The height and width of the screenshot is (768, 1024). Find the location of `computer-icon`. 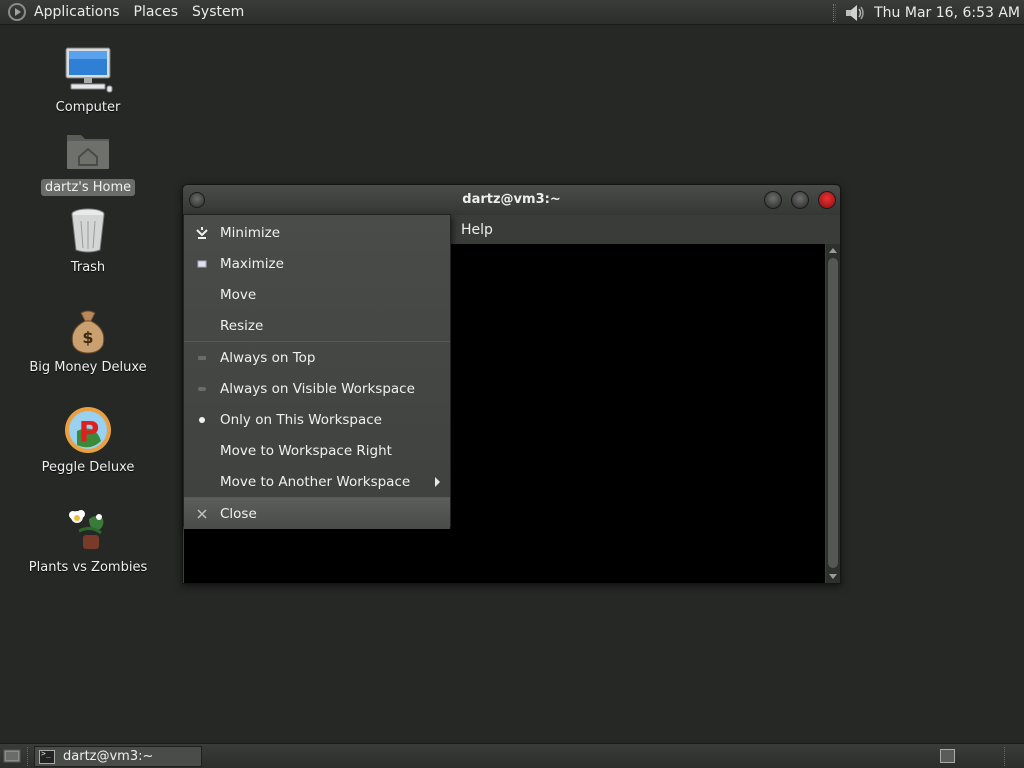

computer-icon is located at coordinates (89, 70).